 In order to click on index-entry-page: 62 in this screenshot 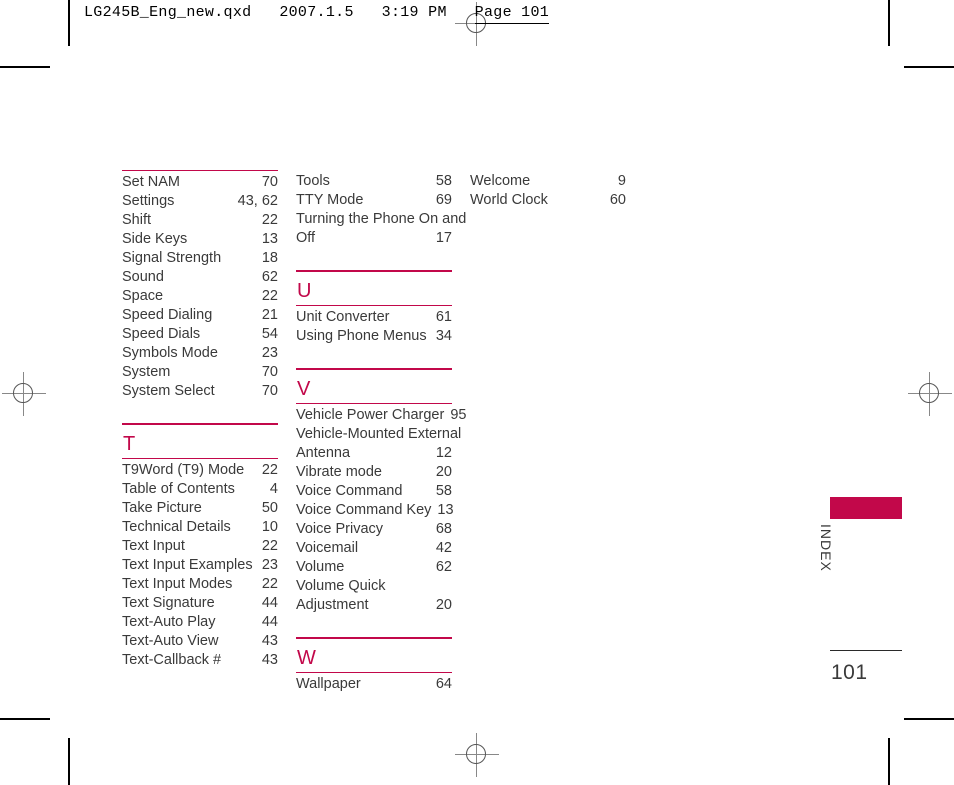, I will do `click(443, 567)`.